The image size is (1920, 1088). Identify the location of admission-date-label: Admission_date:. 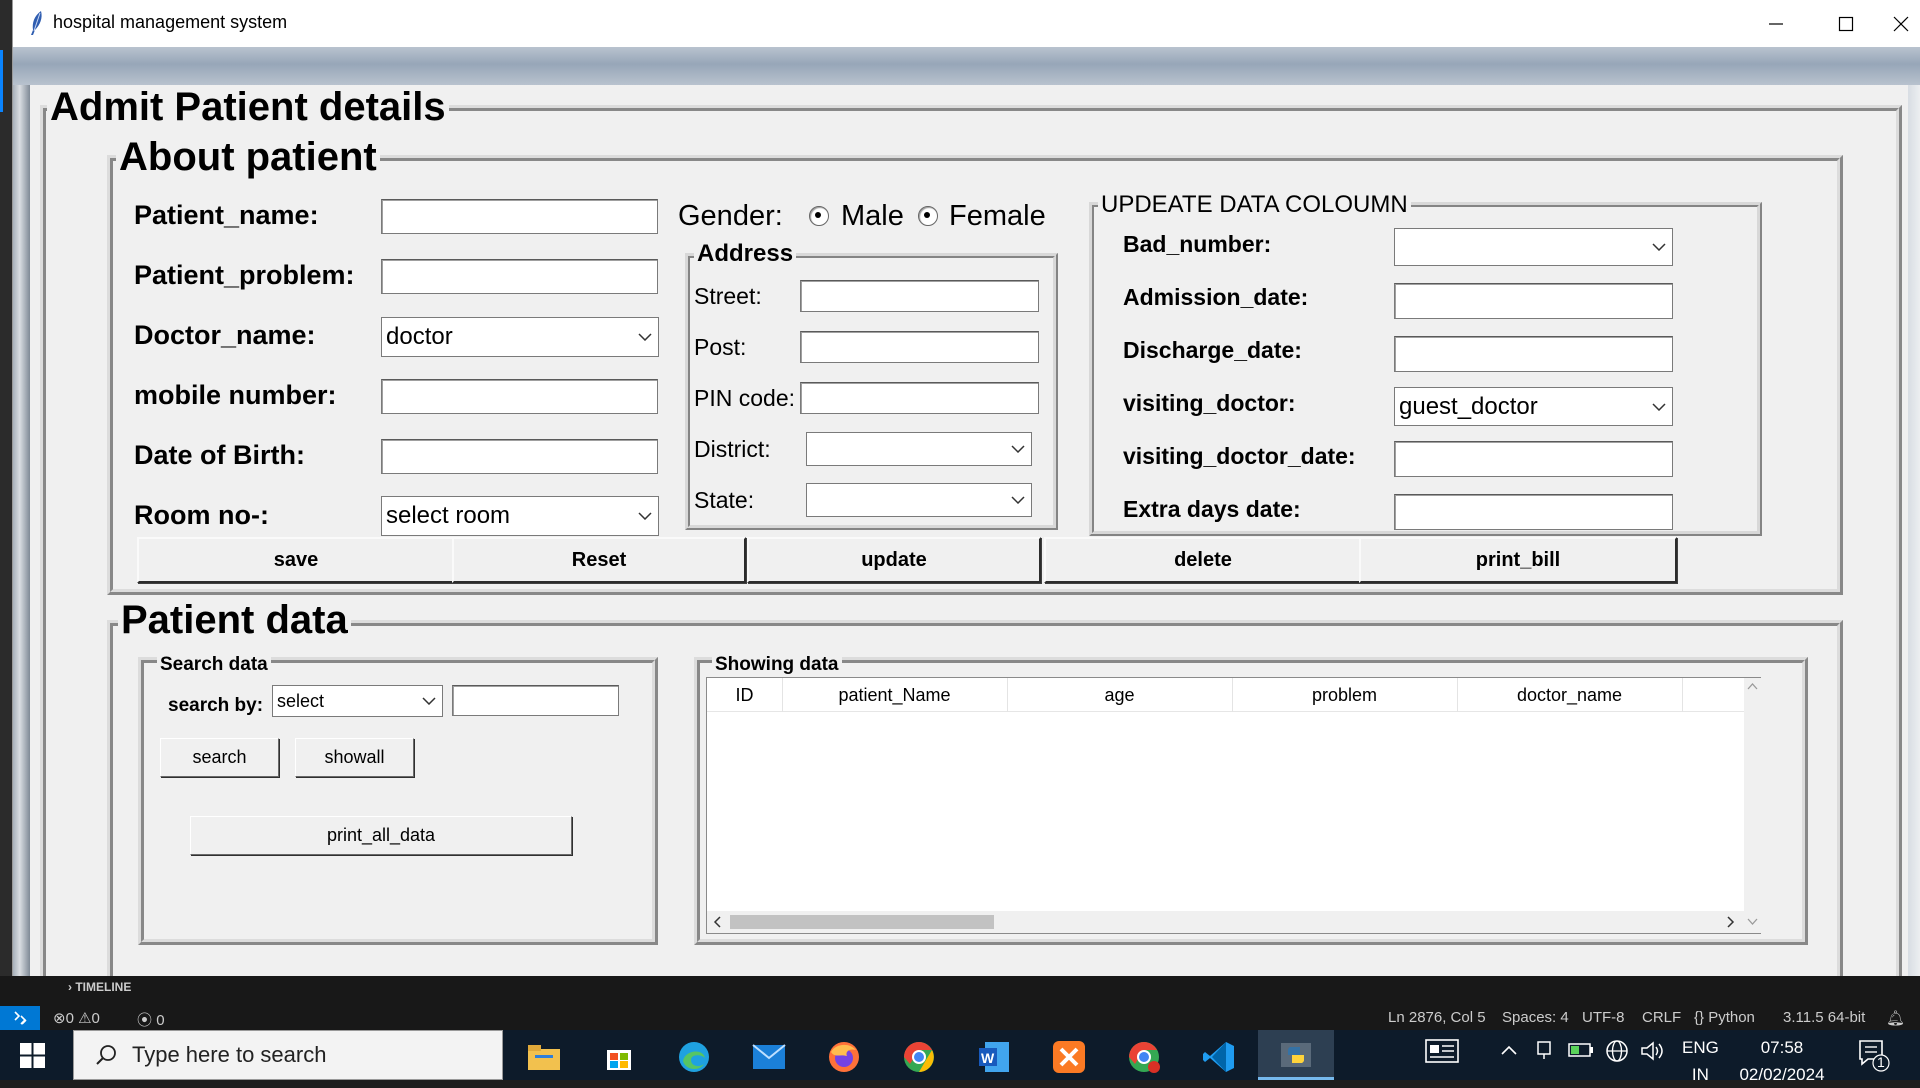
(1216, 297).